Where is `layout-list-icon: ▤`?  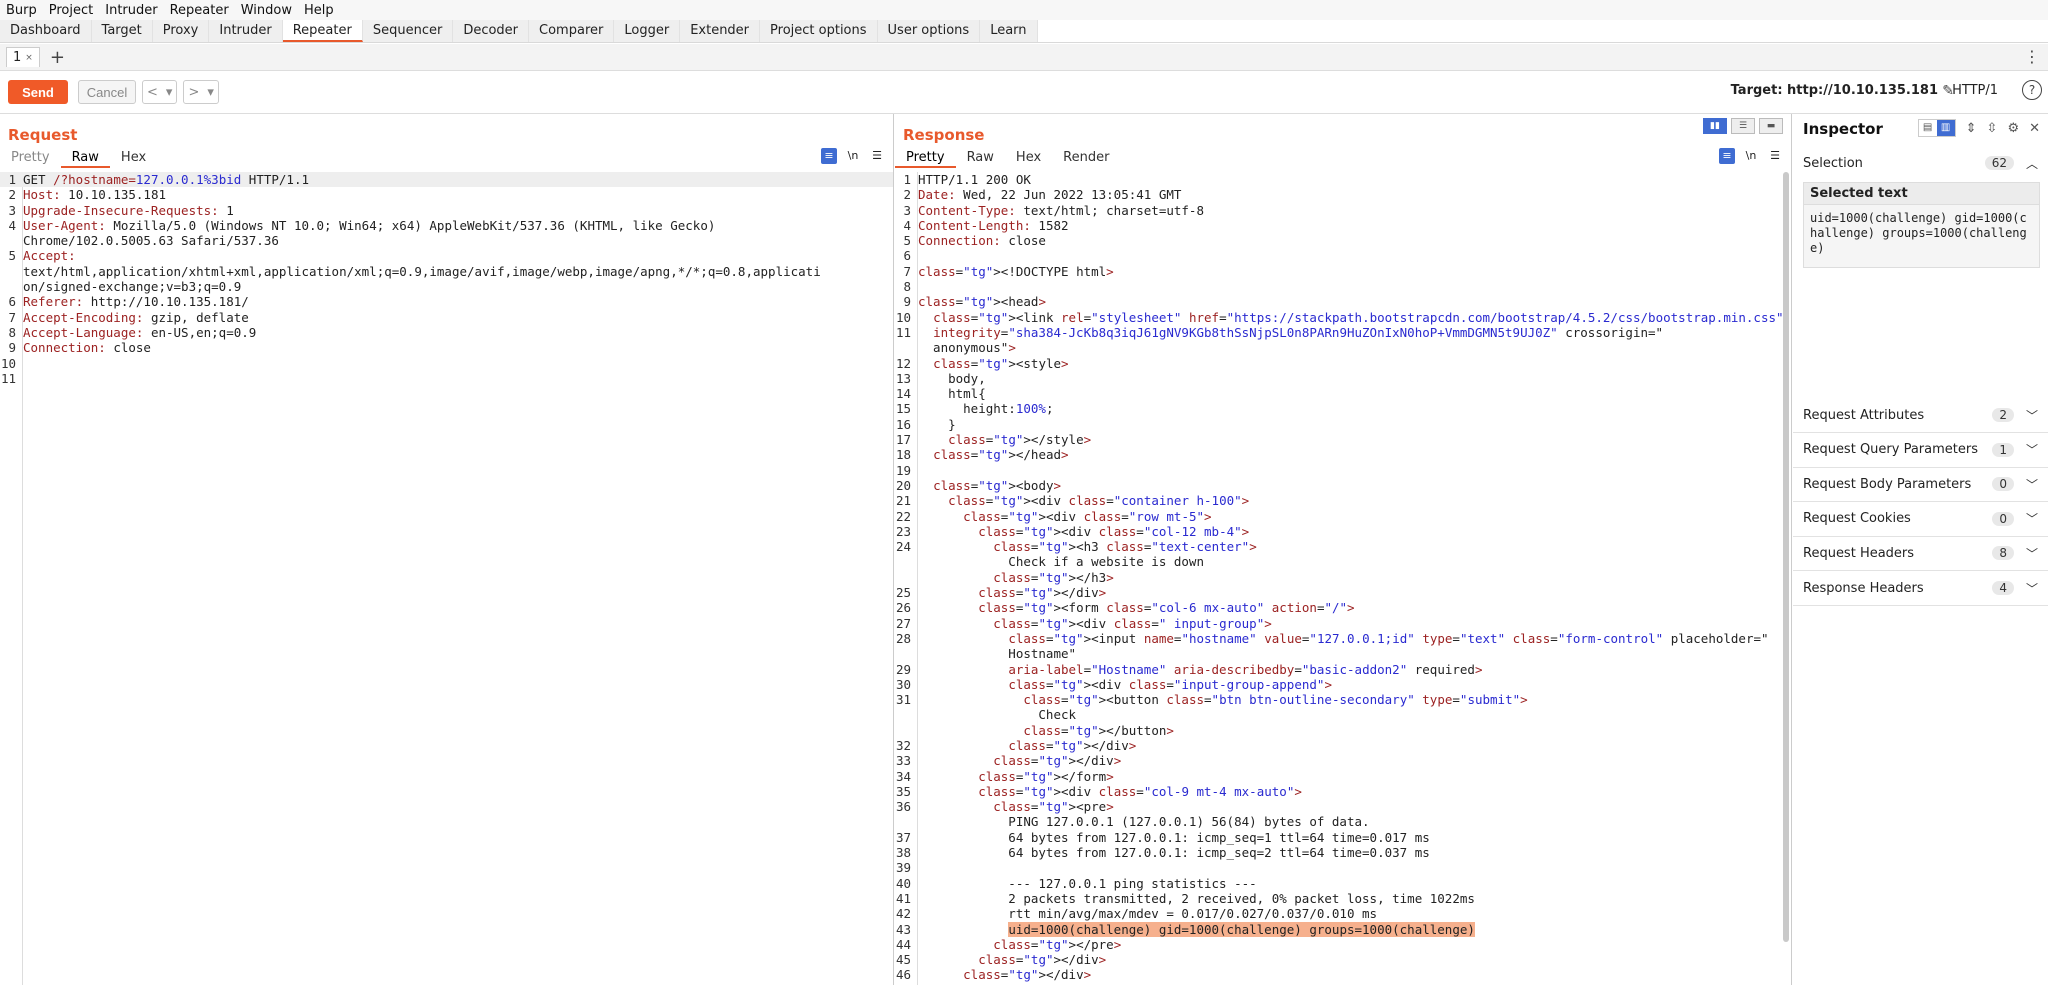 layout-list-icon: ▤ is located at coordinates (1928, 128).